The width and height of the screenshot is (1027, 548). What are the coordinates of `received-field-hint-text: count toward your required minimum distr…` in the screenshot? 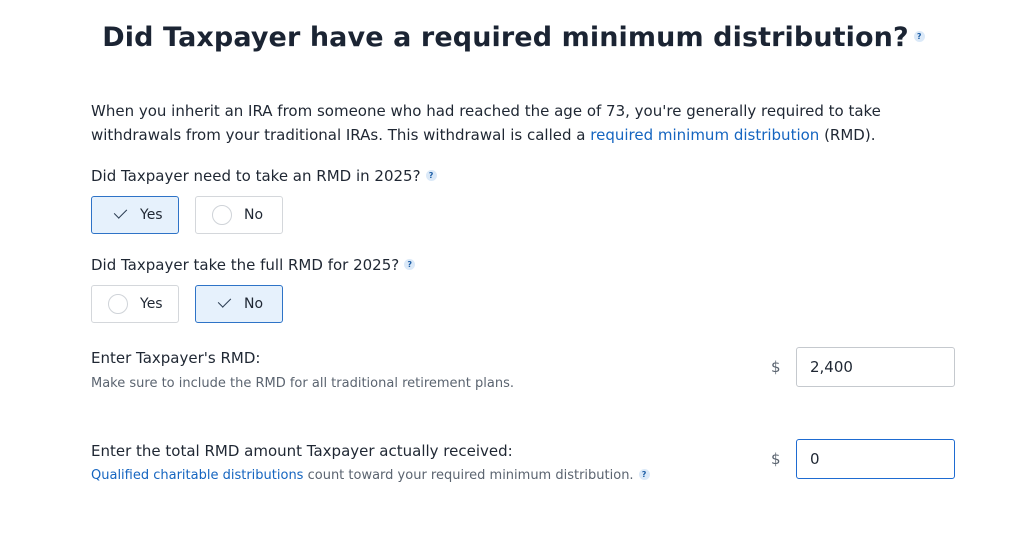 It's located at (468, 475).